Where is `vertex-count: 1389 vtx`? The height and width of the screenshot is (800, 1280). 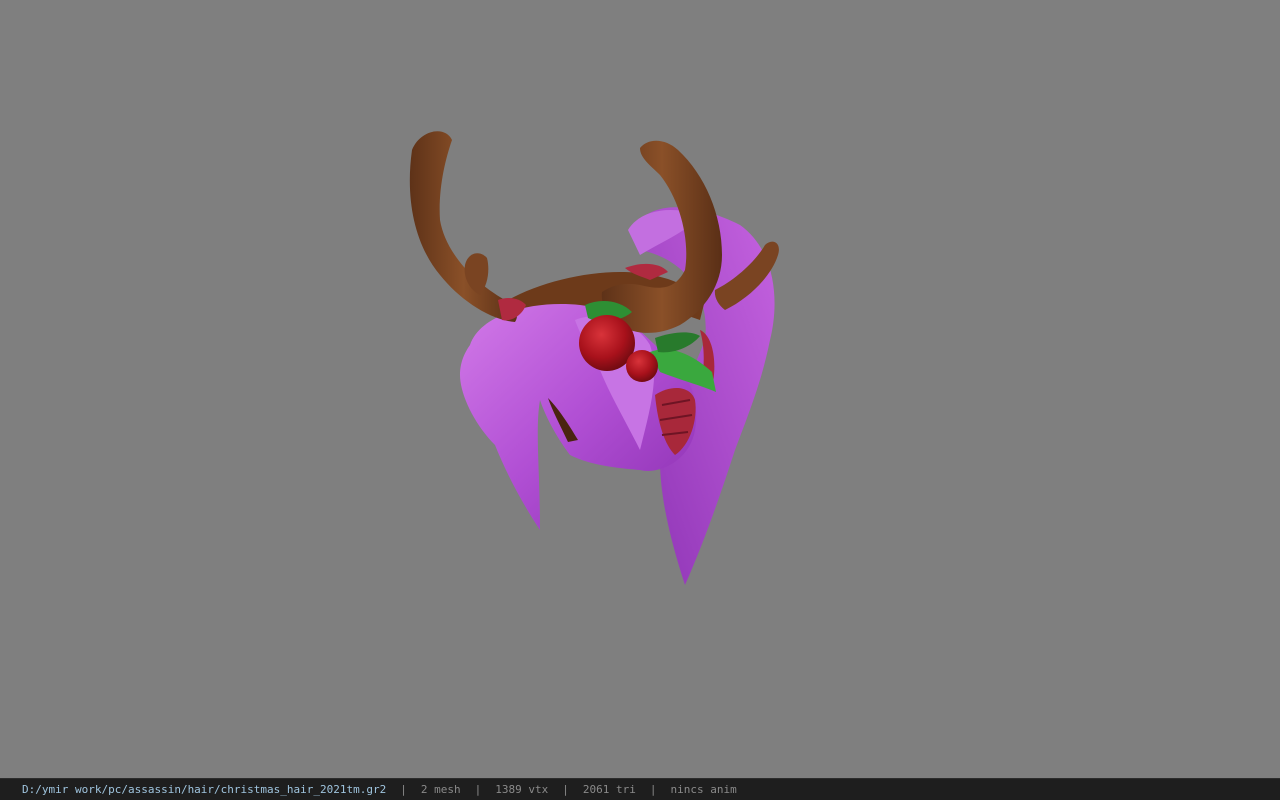 vertex-count: 1389 vtx is located at coordinates (522, 789).